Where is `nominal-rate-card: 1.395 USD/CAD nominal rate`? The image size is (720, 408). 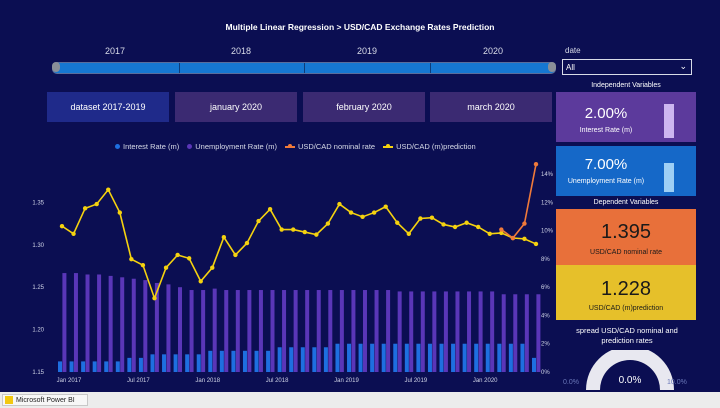
nominal-rate-card: 1.395 USD/CAD nominal rate is located at coordinates (626, 237).